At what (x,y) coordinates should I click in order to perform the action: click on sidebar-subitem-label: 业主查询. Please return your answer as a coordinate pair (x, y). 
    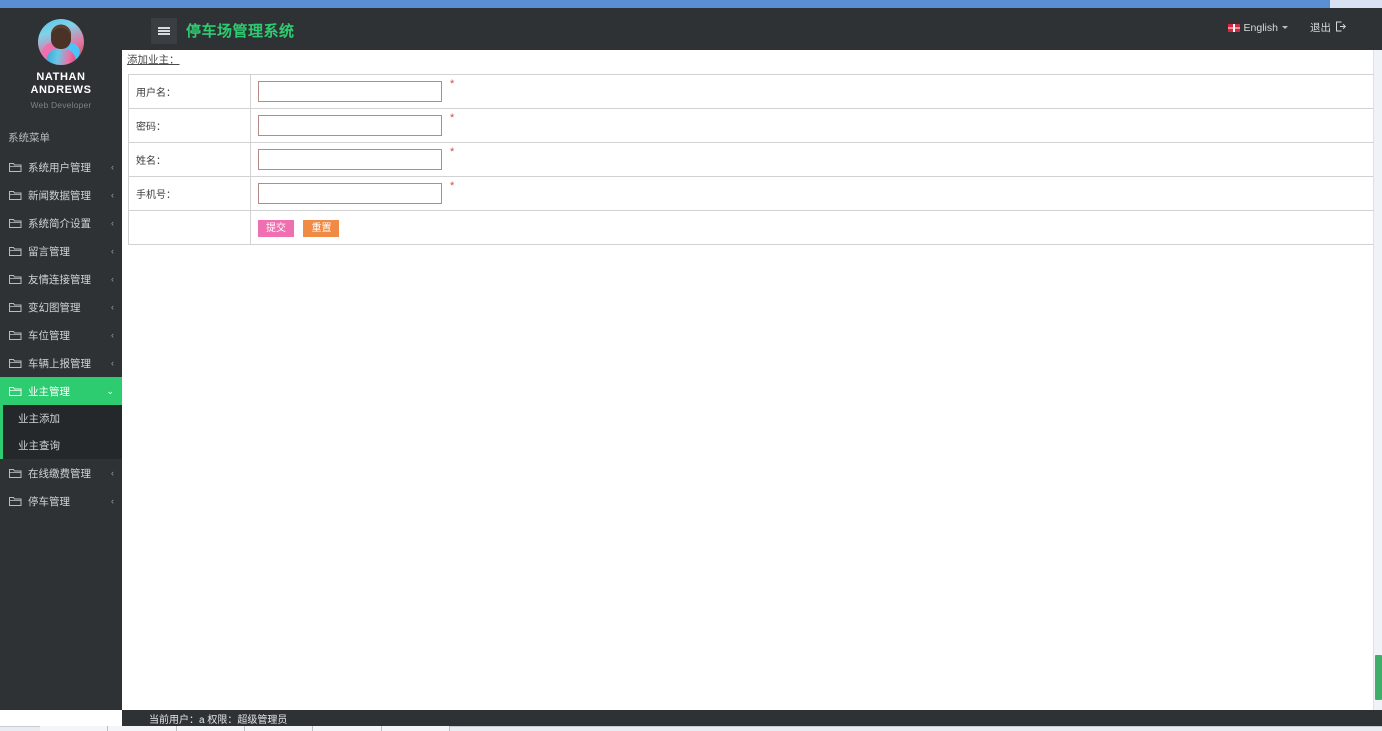
    Looking at the image, I should click on (39, 446).